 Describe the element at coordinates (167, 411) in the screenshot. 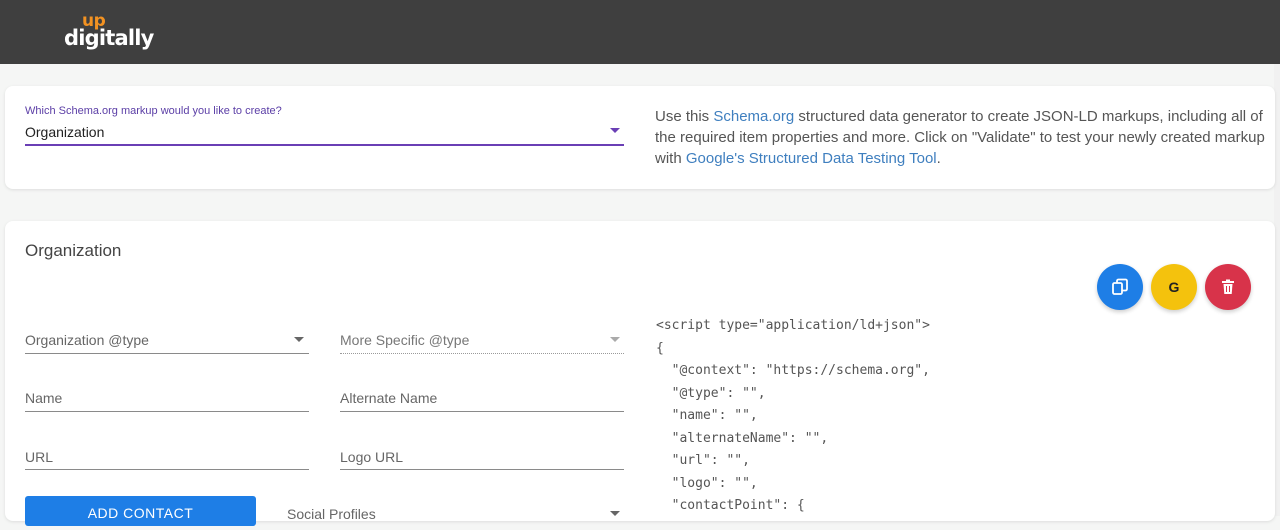

I see `name-underline` at that location.